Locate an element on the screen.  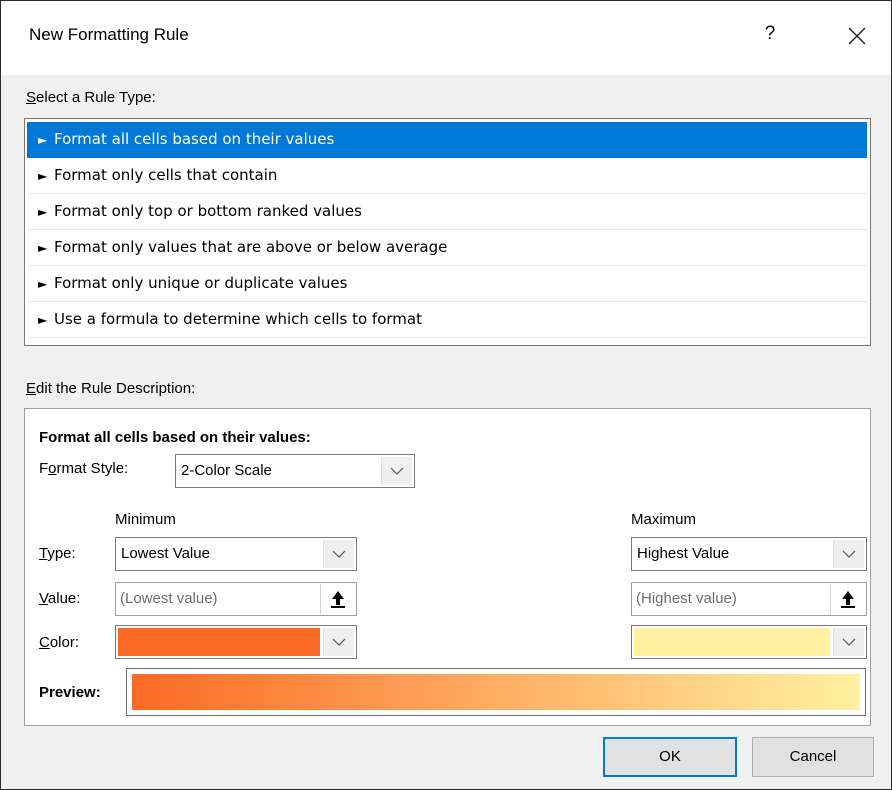
color-label: Color: is located at coordinates (59, 642).